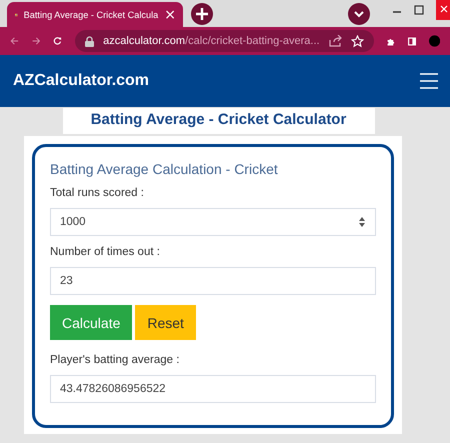 The image size is (450, 443). What do you see at coordinates (81, 81) in the screenshot?
I see `site-logo: AZCalculator.com` at bounding box center [81, 81].